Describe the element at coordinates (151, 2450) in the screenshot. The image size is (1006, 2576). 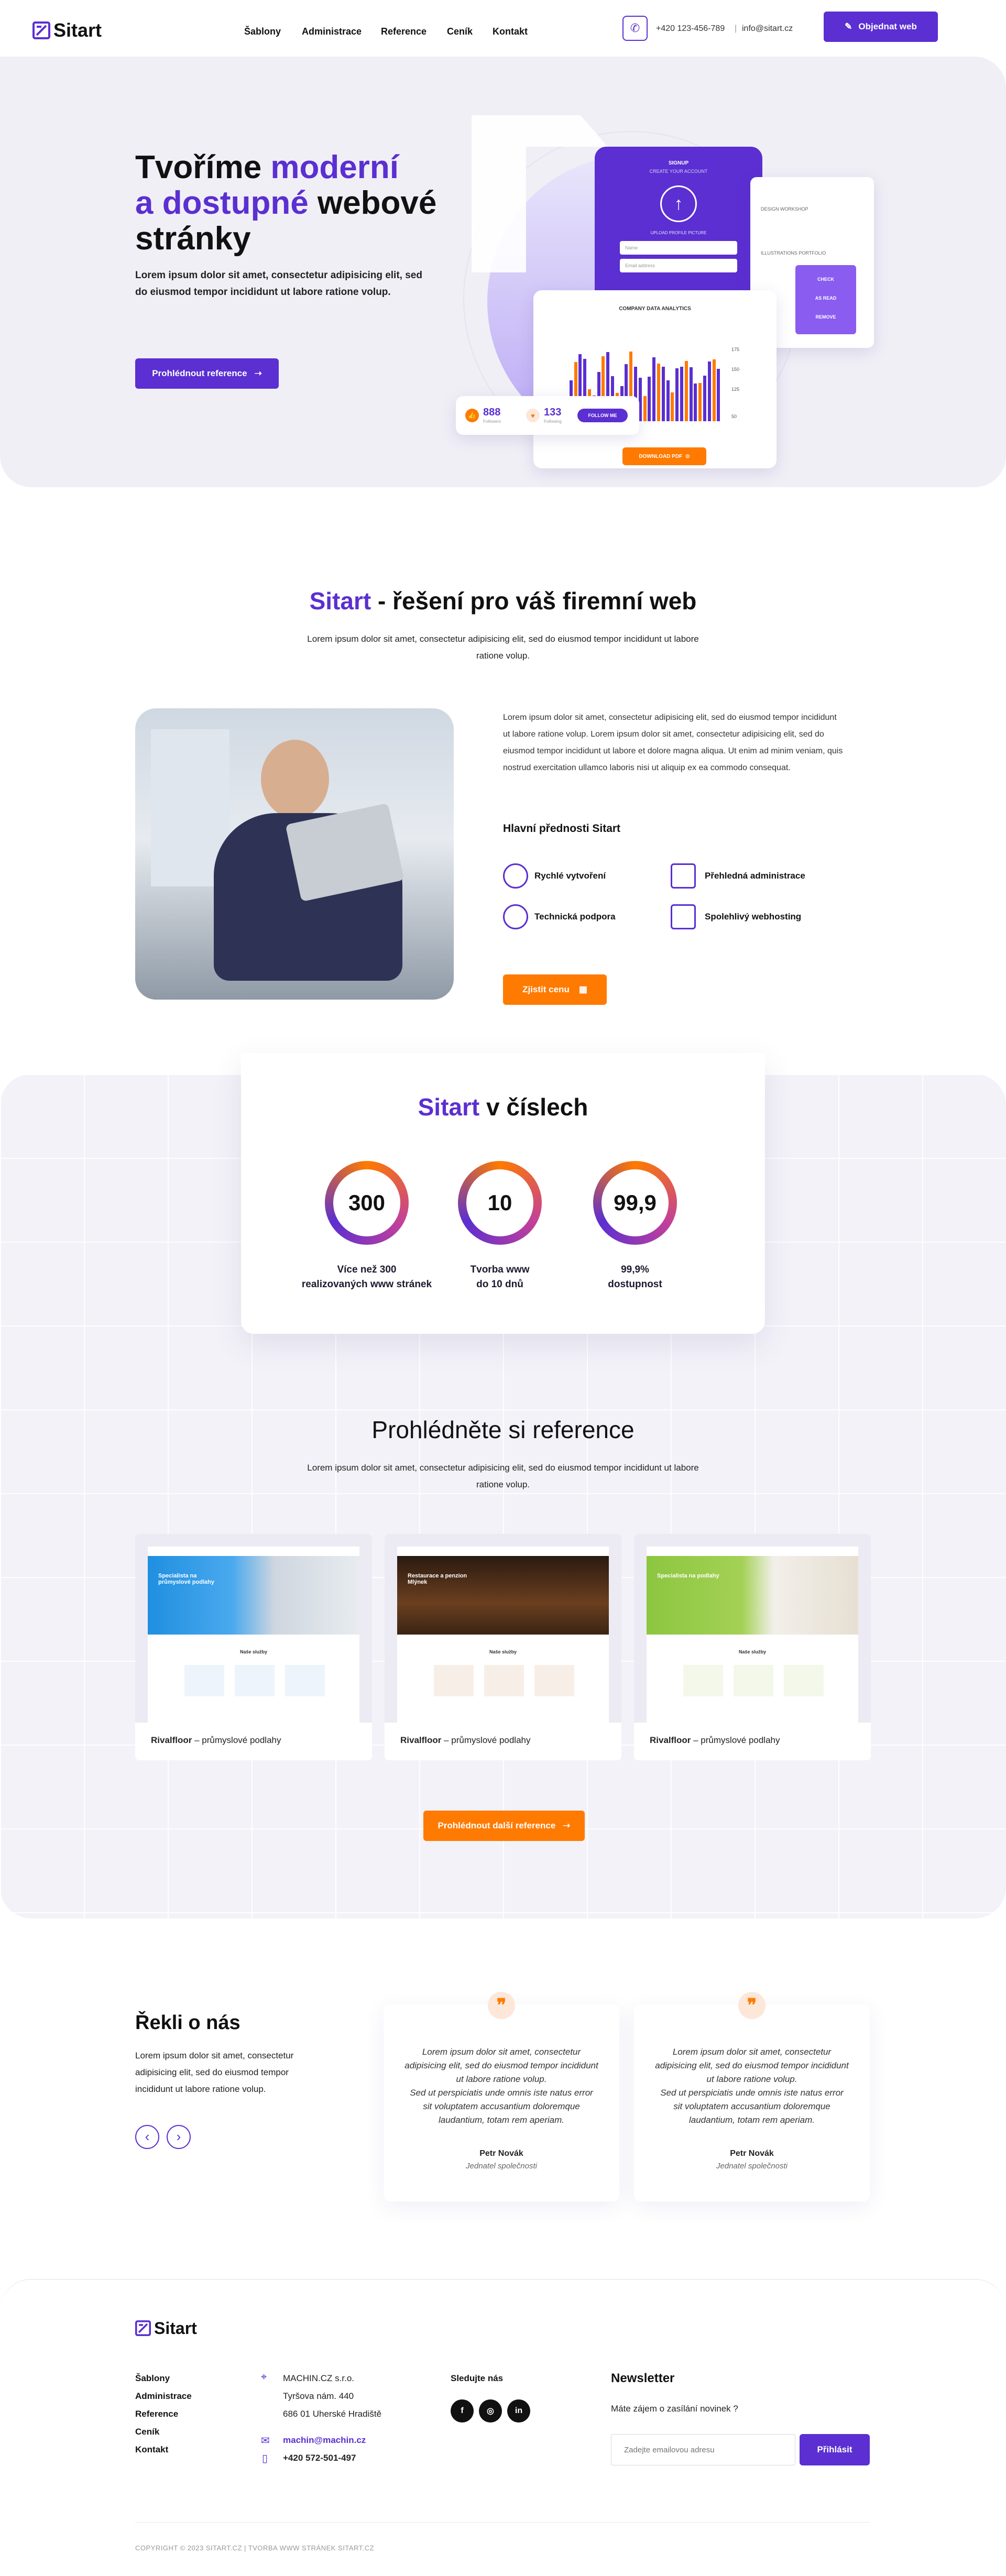
I see `footer-link-kontakt: Kontakt` at that location.